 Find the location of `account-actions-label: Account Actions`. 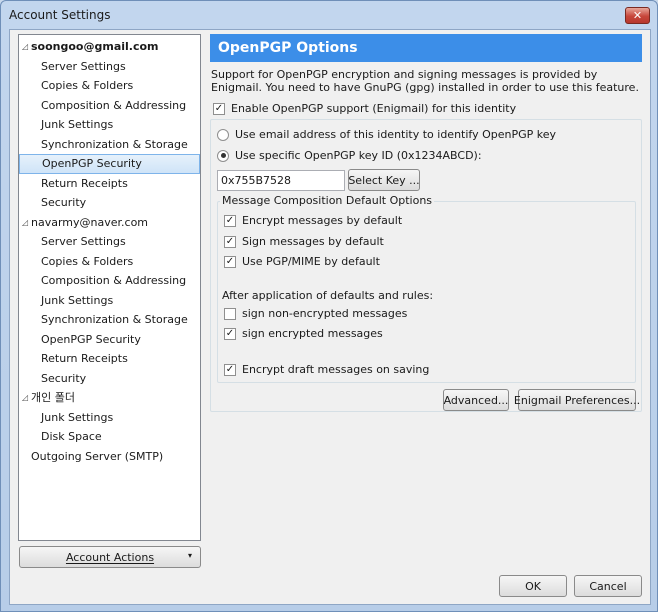

account-actions-label: Account Actions is located at coordinates (110, 557).